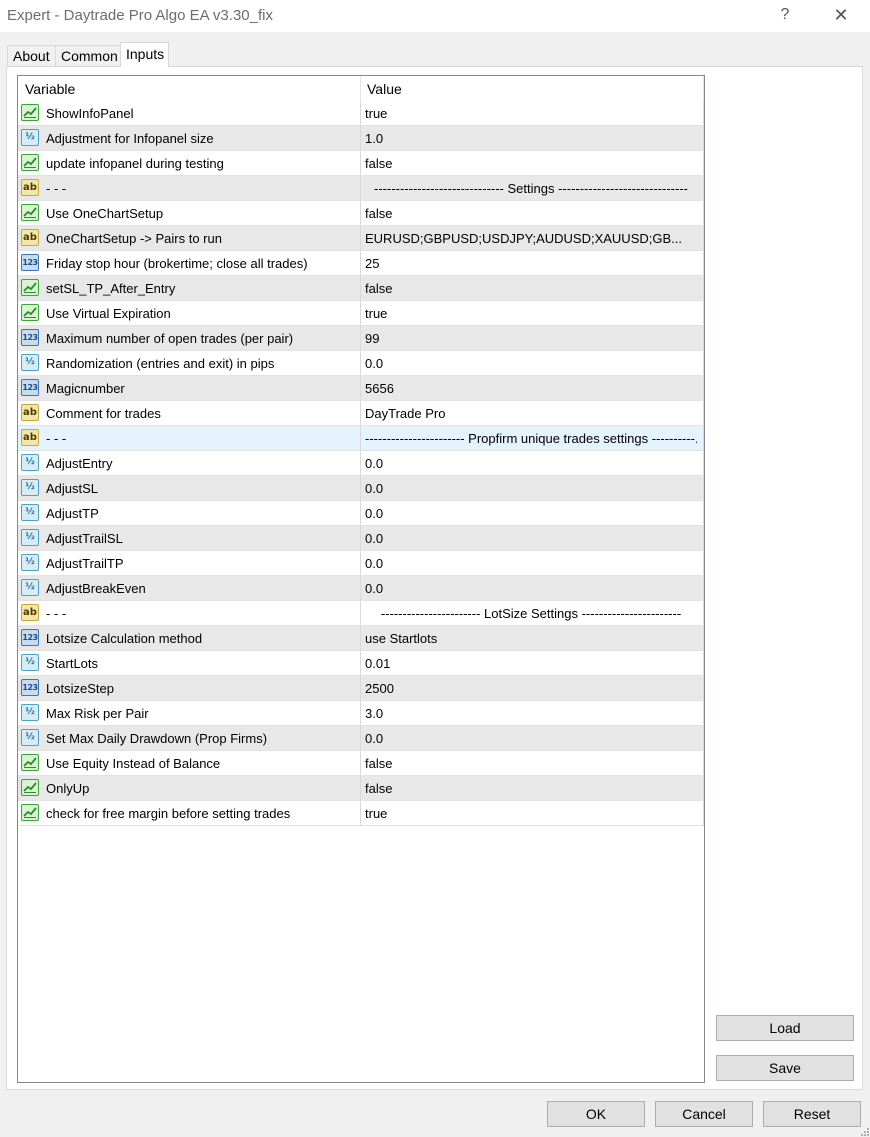 The width and height of the screenshot is (870, 1137). What do you see at coordinates (89, 56) in the screenshot?
I see `tab-common: Common` at bounding box center [89, 56].